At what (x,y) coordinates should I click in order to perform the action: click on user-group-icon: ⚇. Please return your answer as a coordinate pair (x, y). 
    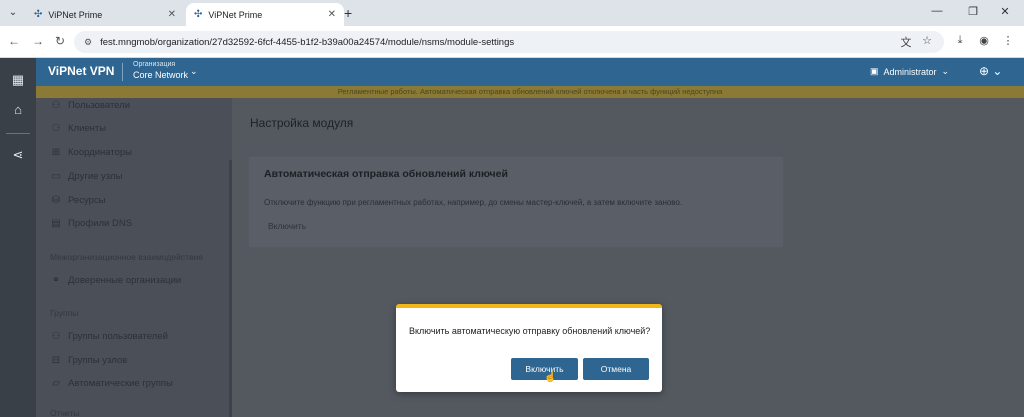
    Looking at the image, I should click on (56, 336).